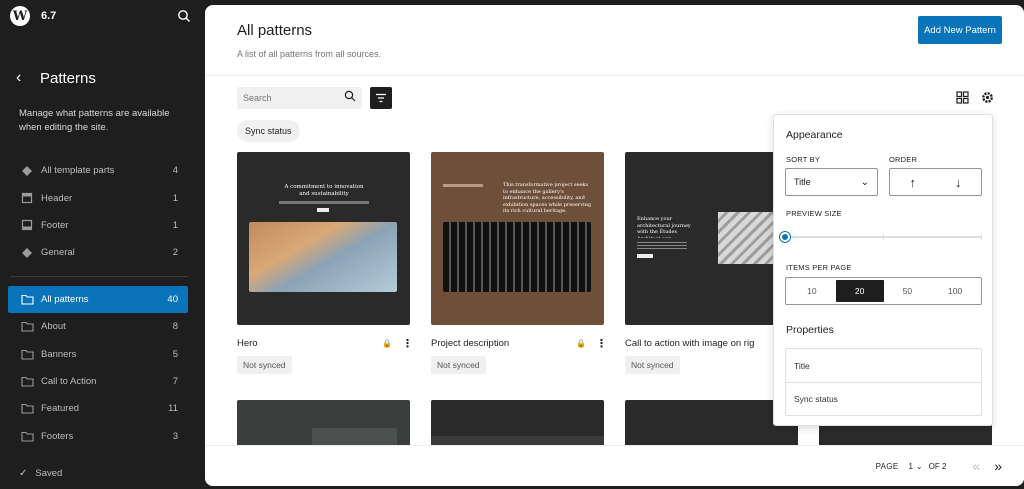 The width and height of the screenshot is (1024, 489). I want to click on items-per-page-option: 20, so click(859, 291).